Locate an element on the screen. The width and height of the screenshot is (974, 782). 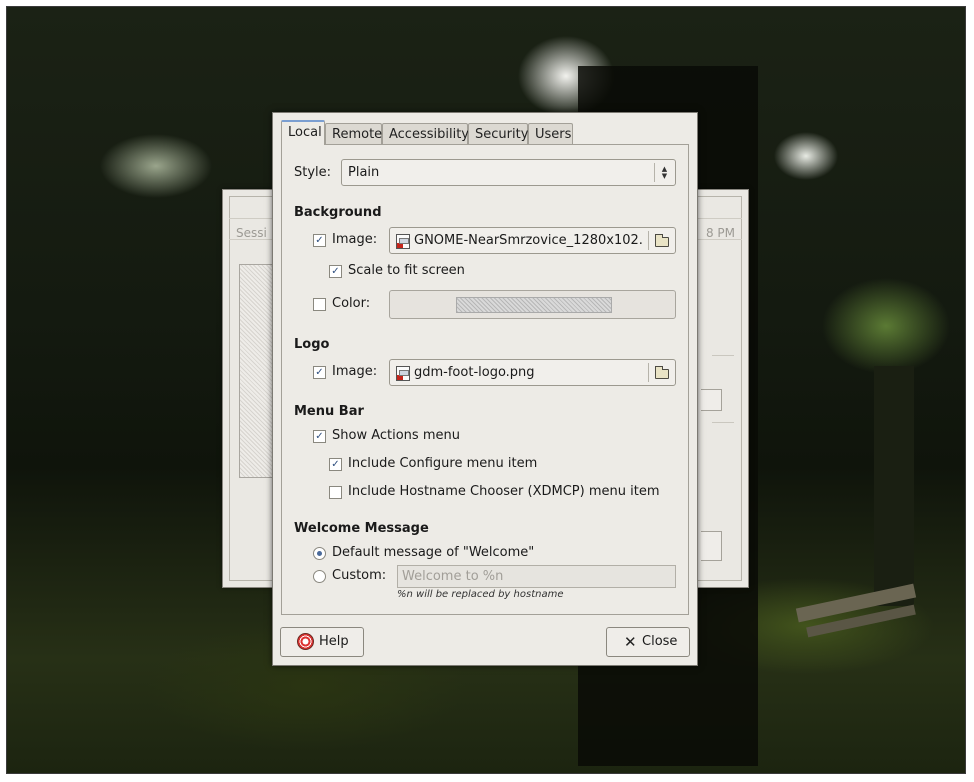
background-window-button is located at coordinates (711, 546).